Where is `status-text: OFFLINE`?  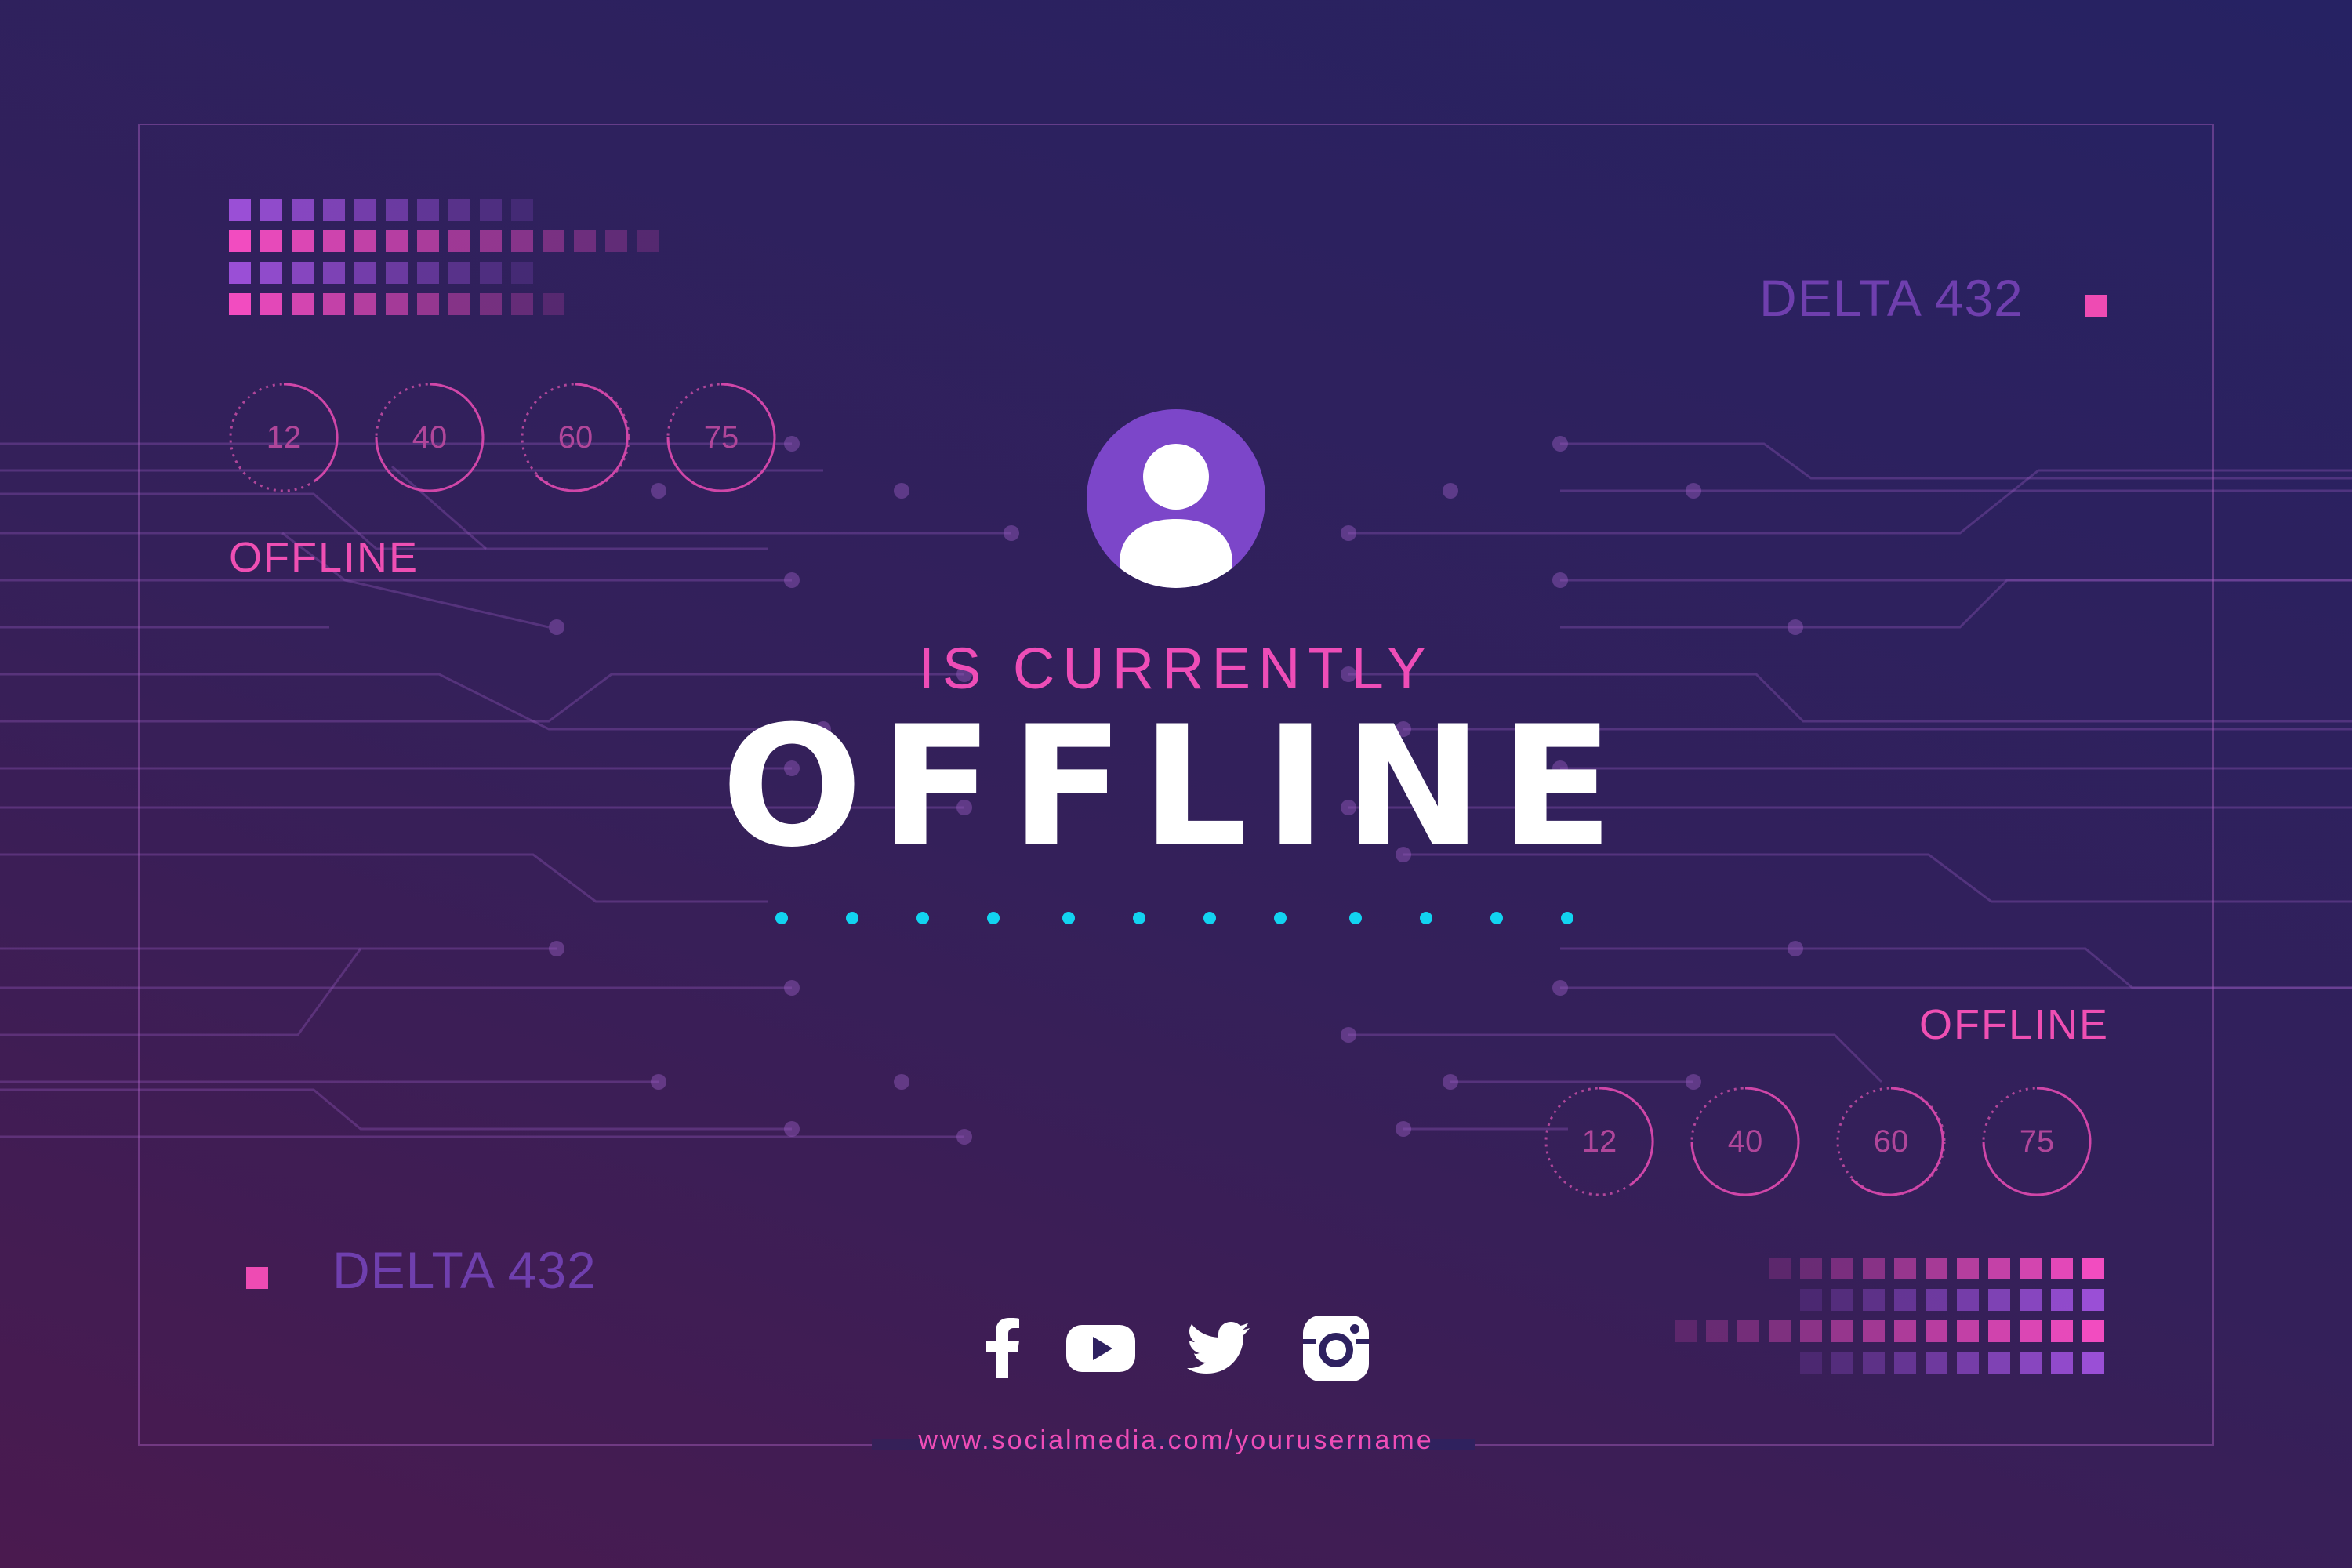
status-text: OFFLINE is located at coordinates (2015, 1024).